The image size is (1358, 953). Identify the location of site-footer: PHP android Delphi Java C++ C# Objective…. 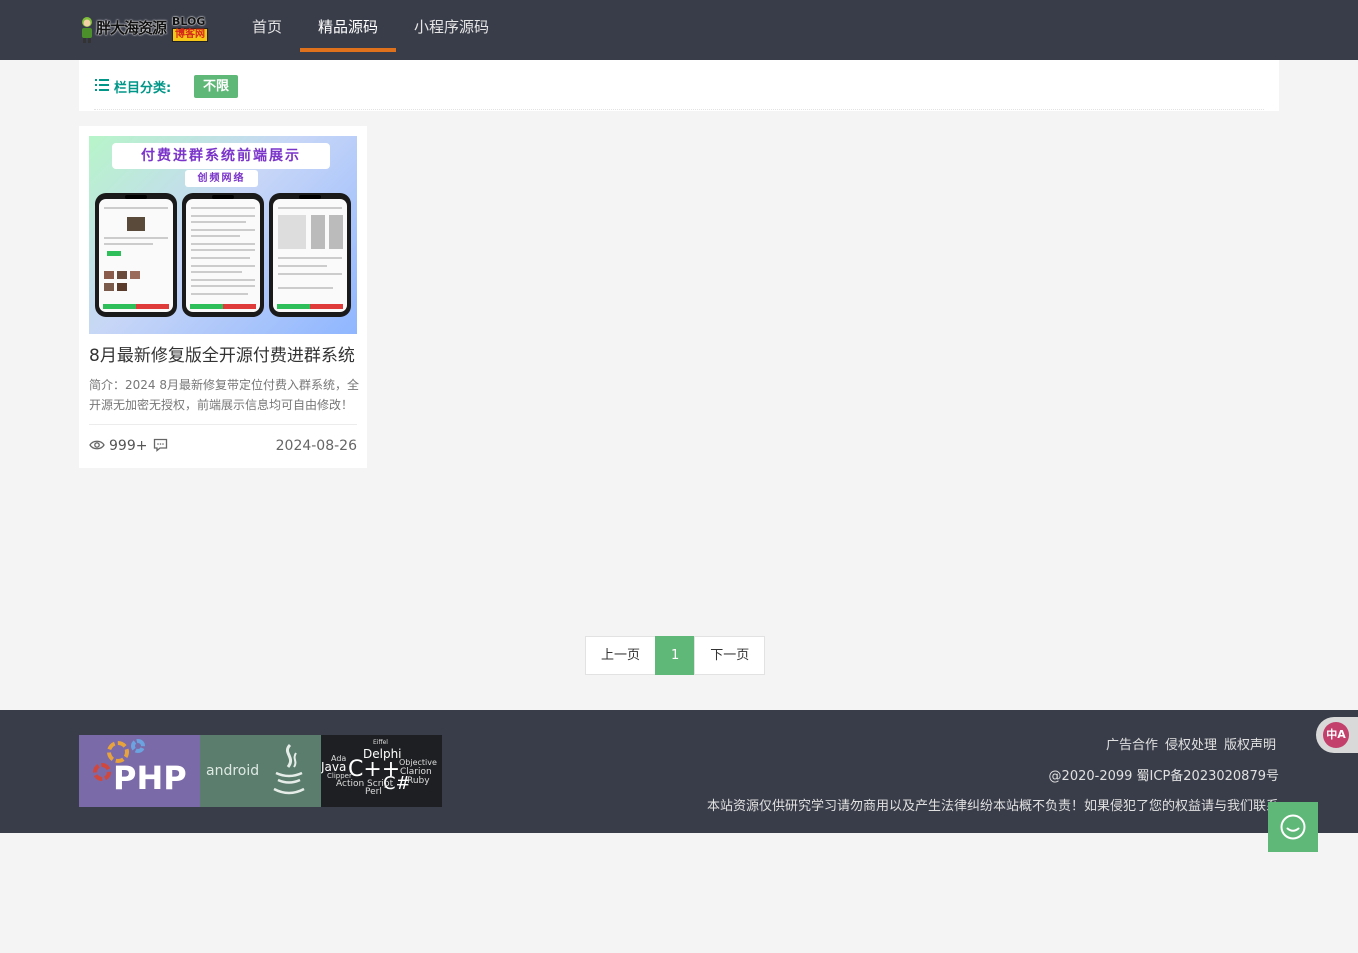
(679, 771).